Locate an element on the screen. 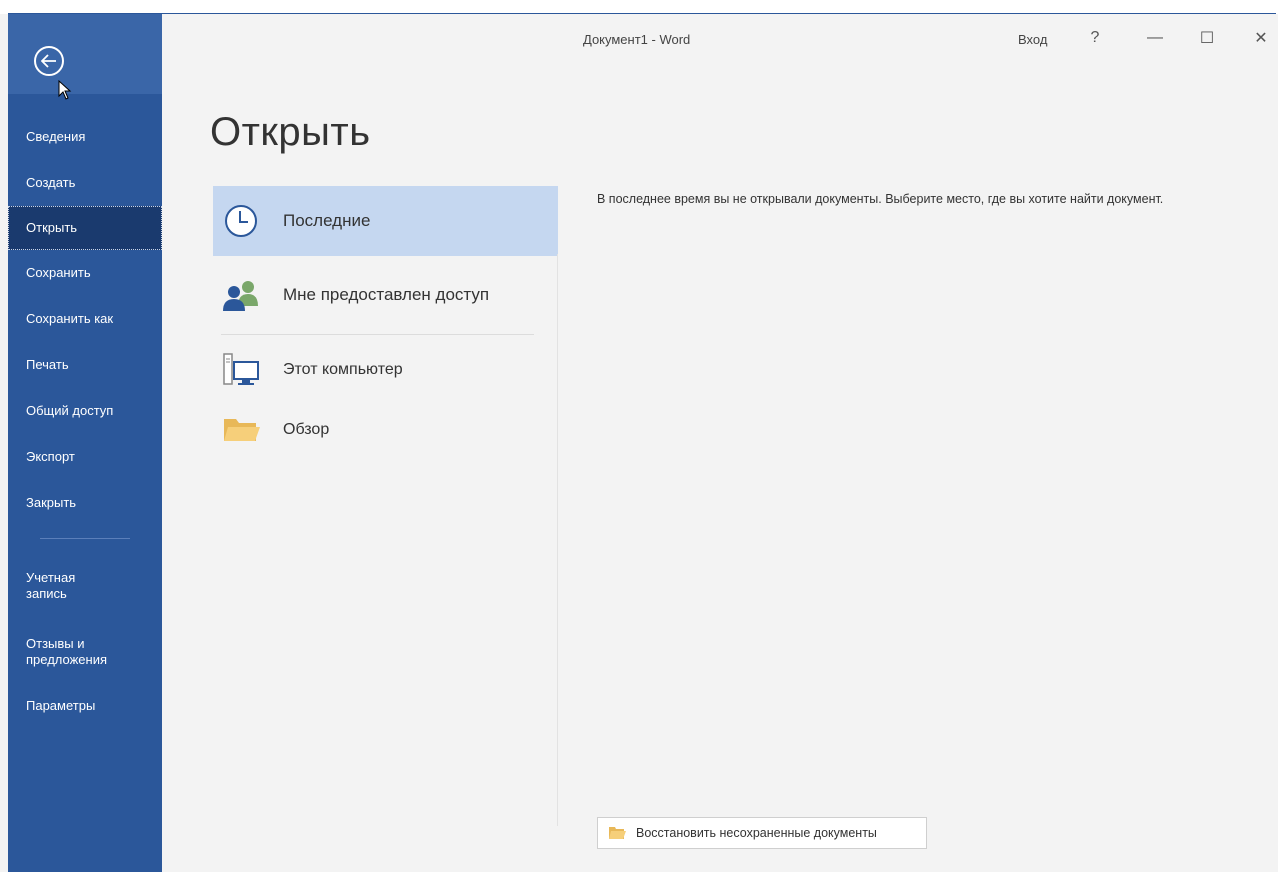  nav-item-export: Экспорт is located at coordinates (85, 457).